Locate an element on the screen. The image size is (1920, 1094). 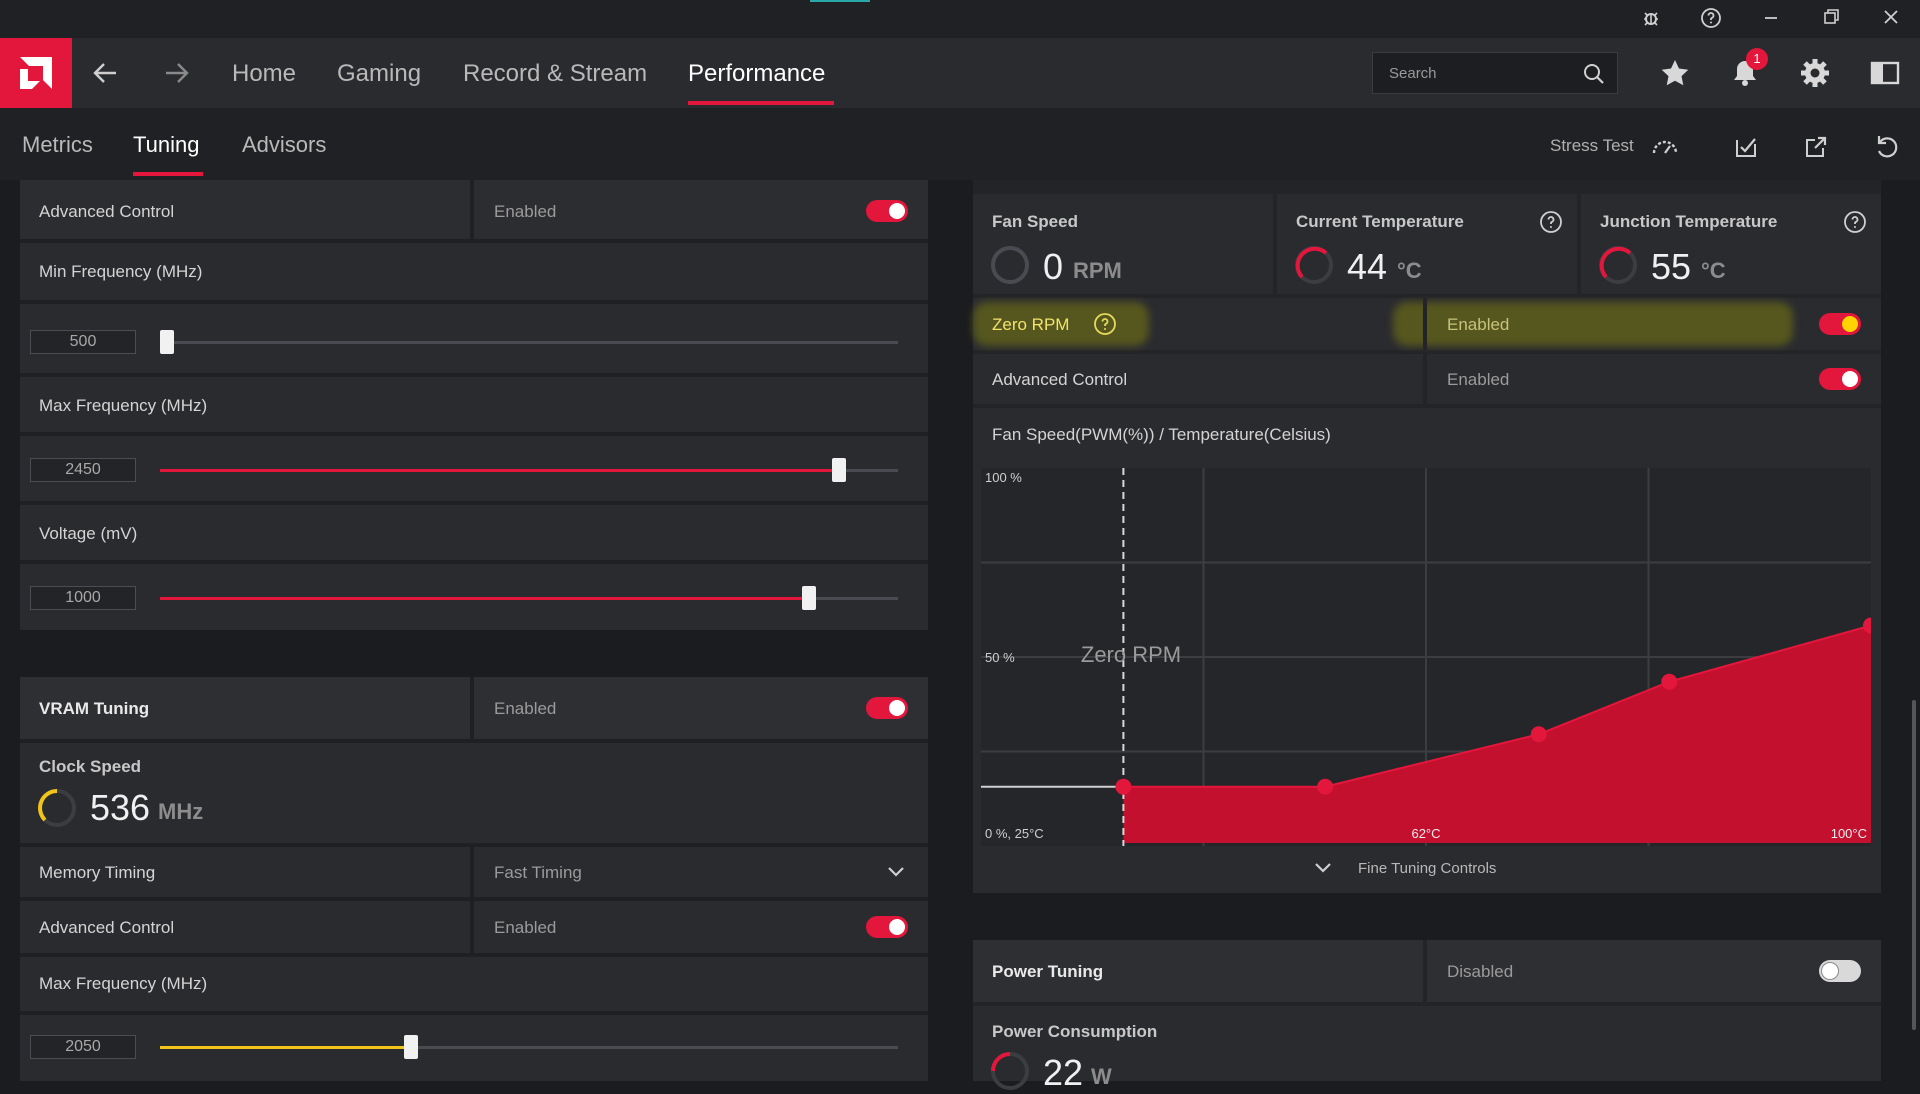
back-arrow-icon is located at coordinates (105, 73).